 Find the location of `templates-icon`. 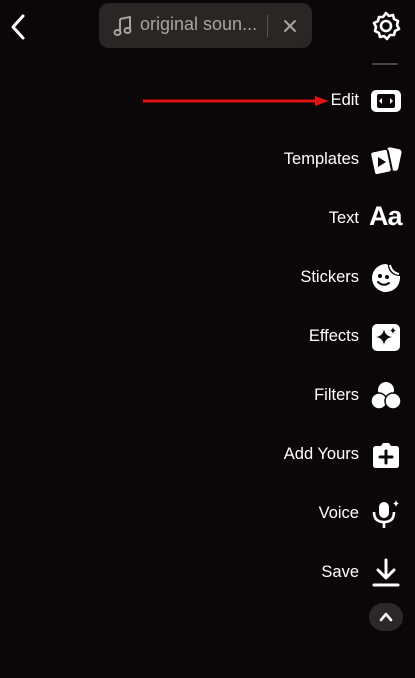

templates-icon is located at coordinates (385, 161).